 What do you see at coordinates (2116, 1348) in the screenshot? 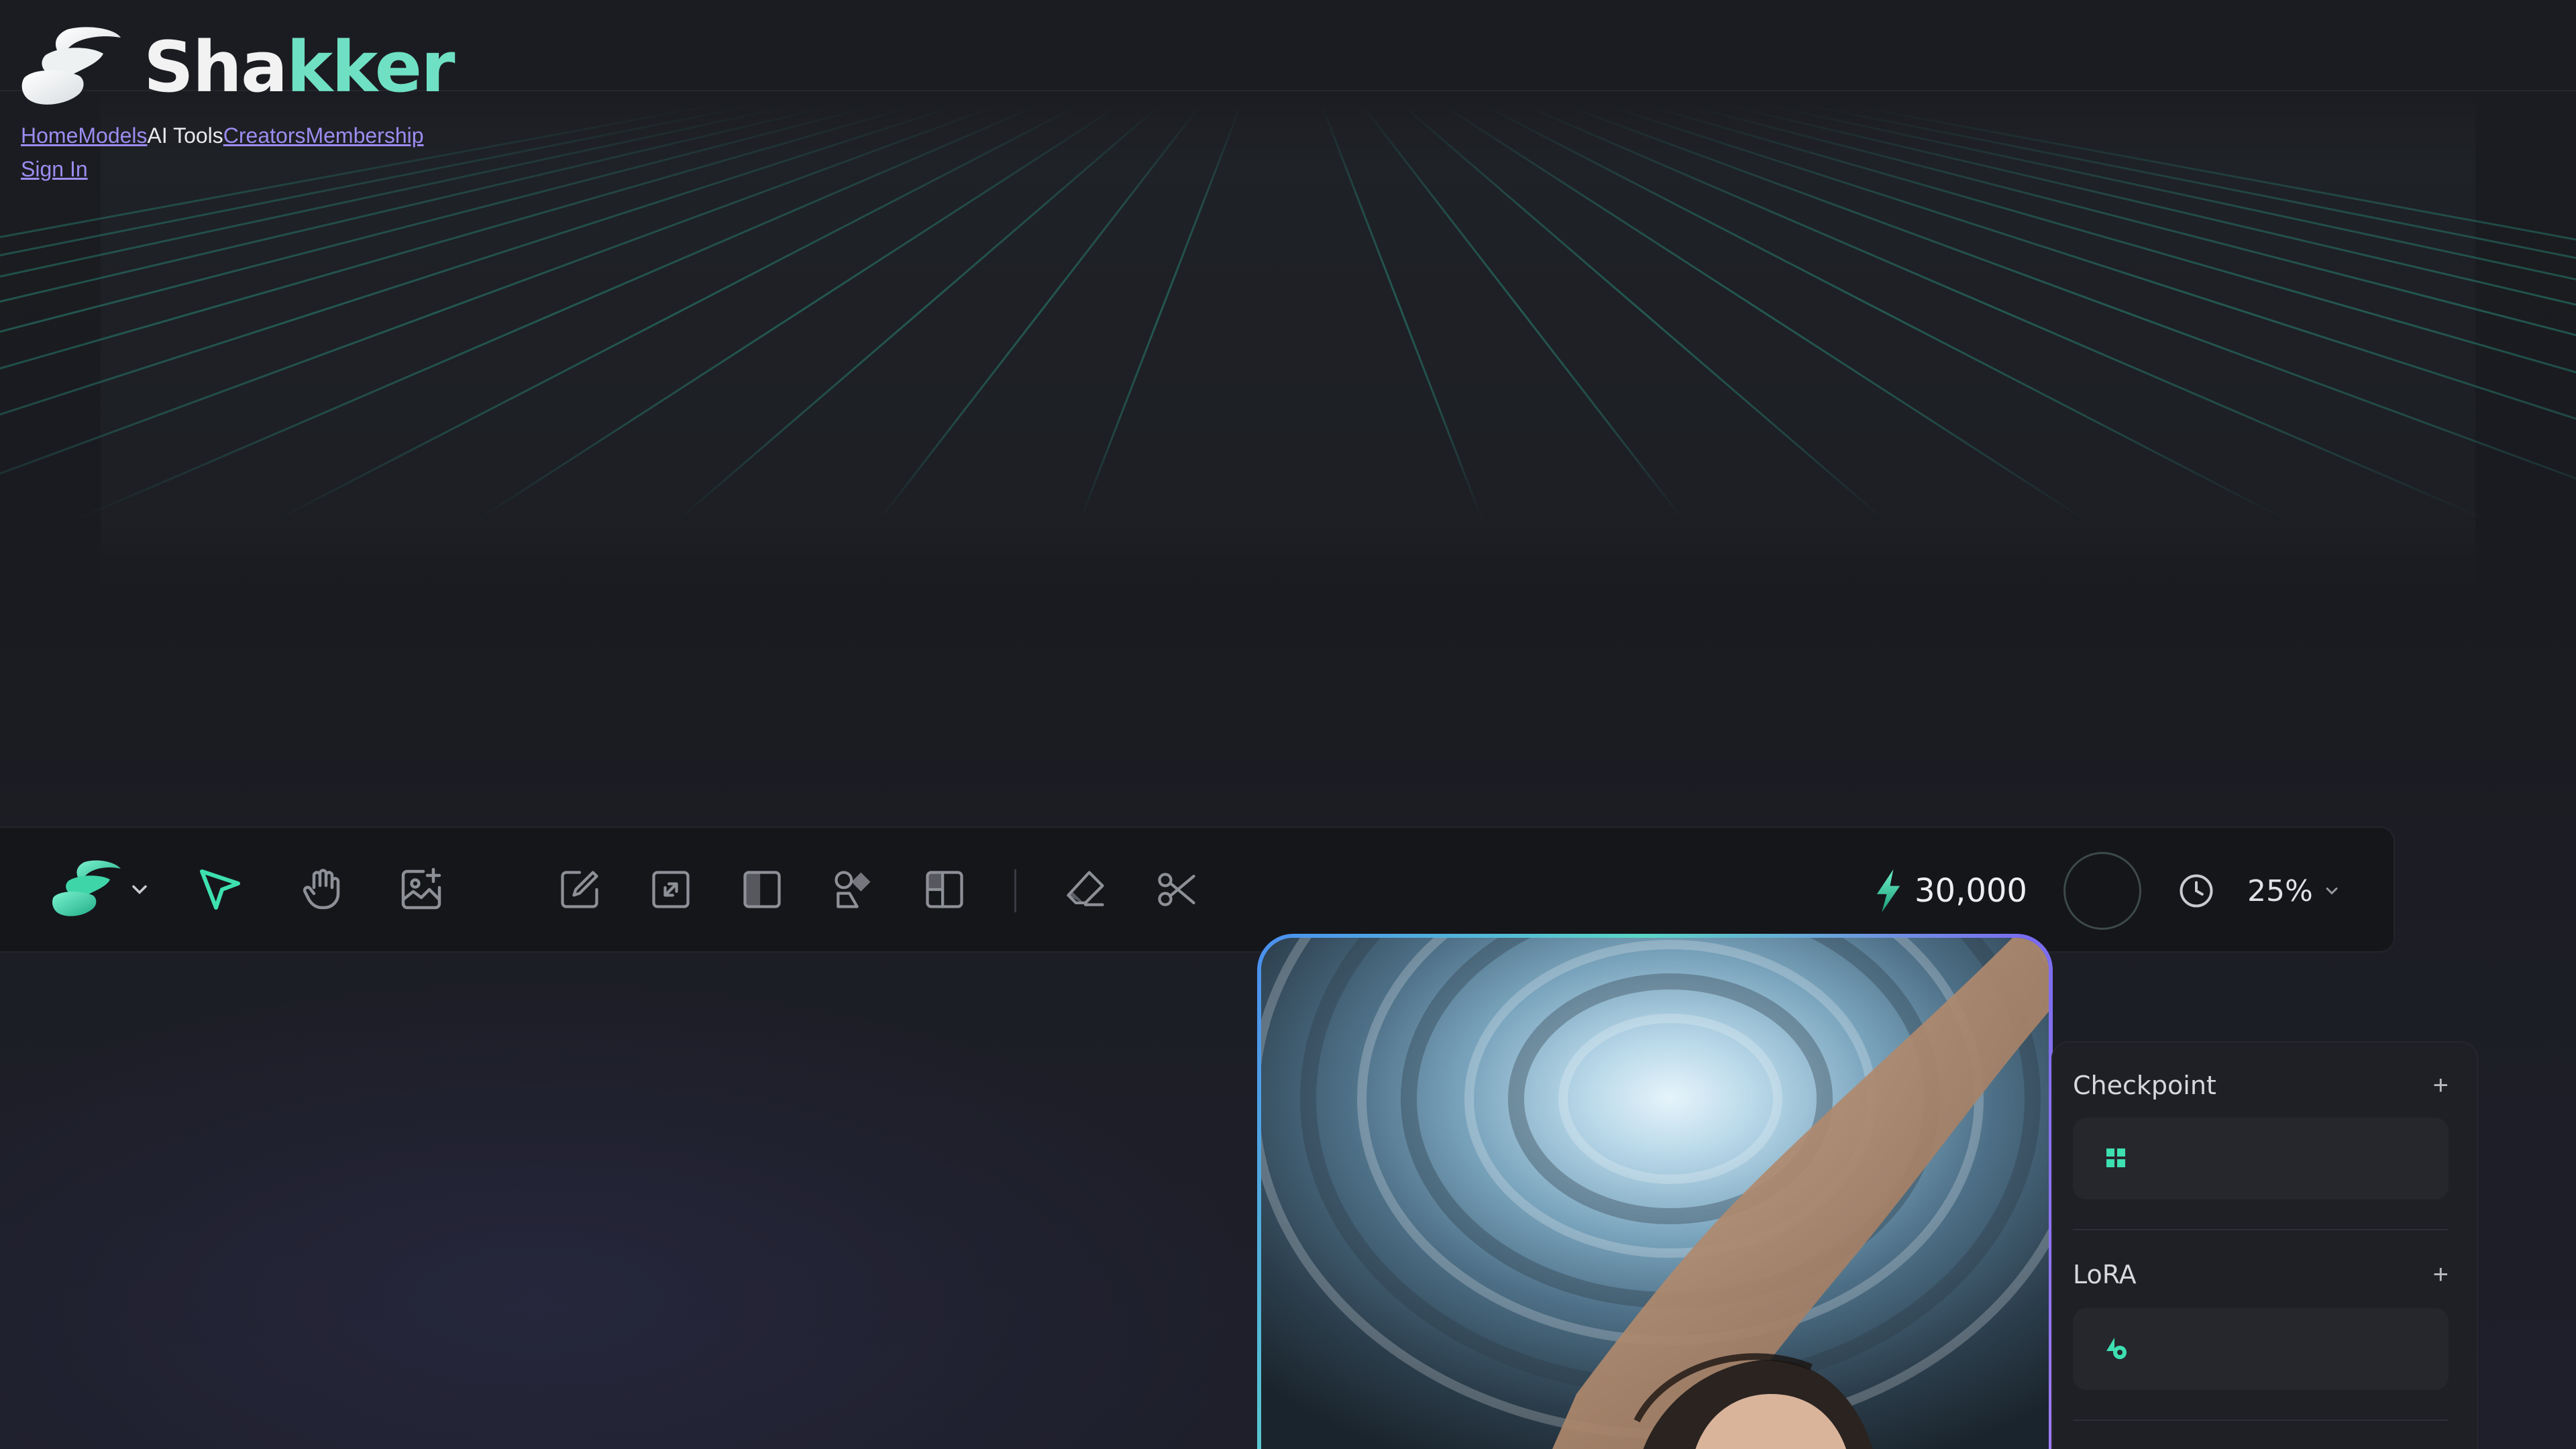
I see `lora-model-icon` at bounding box center [2116, 1348].